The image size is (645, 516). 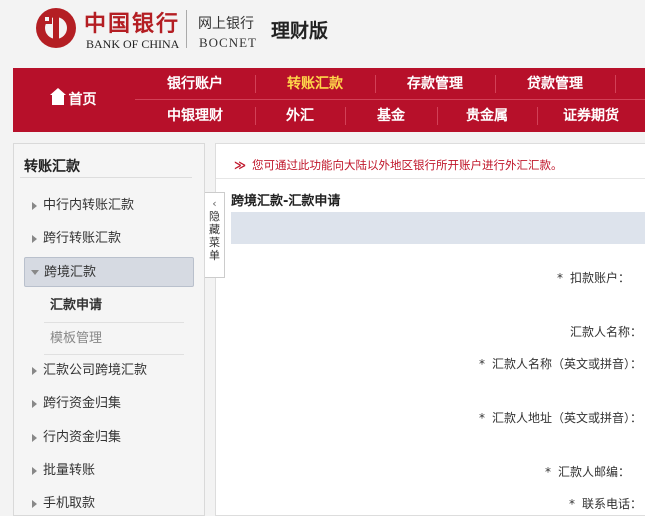 I want to click on nav-row-1: 银行账户 转账汇款 存款管理 贷款管理, so click(x=390, y=84).